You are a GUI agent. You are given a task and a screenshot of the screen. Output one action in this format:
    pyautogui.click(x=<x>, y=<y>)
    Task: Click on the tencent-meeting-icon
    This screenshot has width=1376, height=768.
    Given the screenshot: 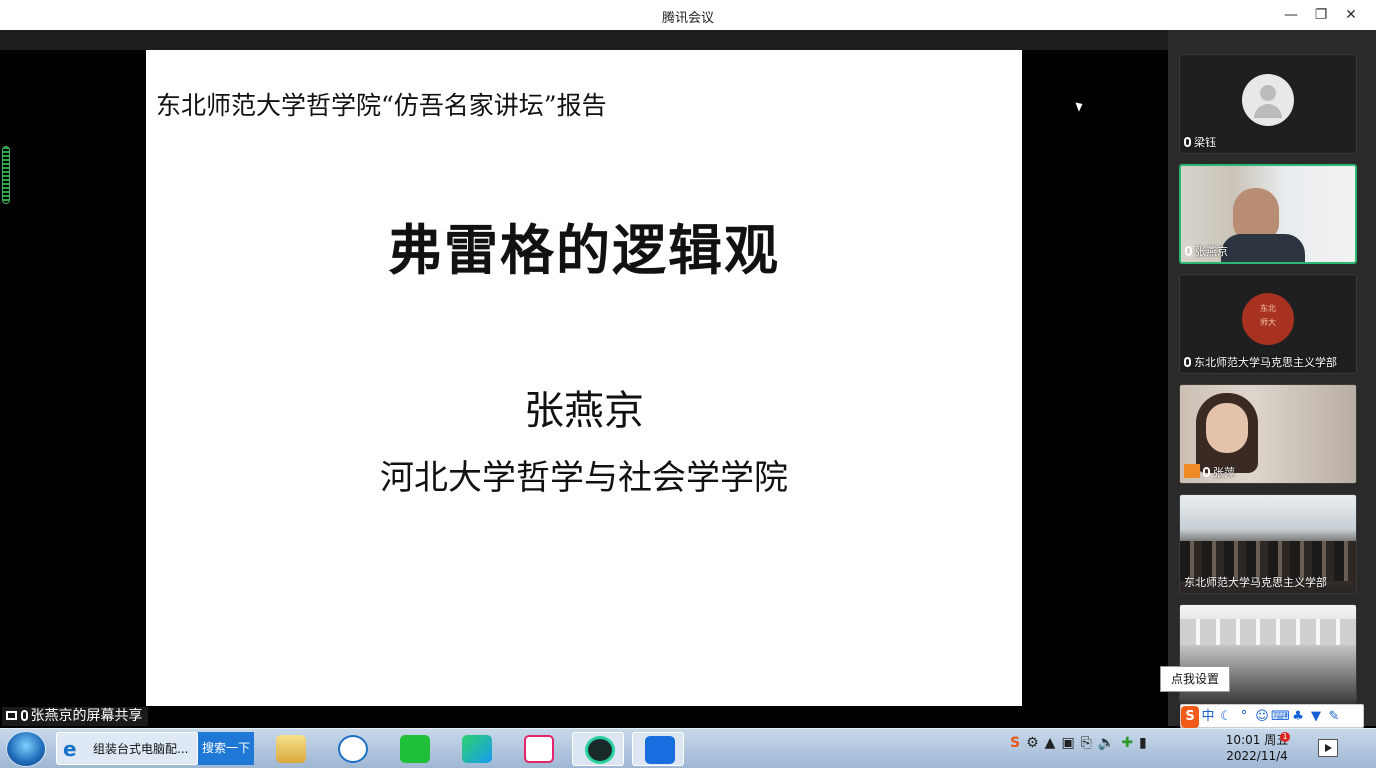 What is the action you would take?
    pyautogui.click(x=658, y=749)
    